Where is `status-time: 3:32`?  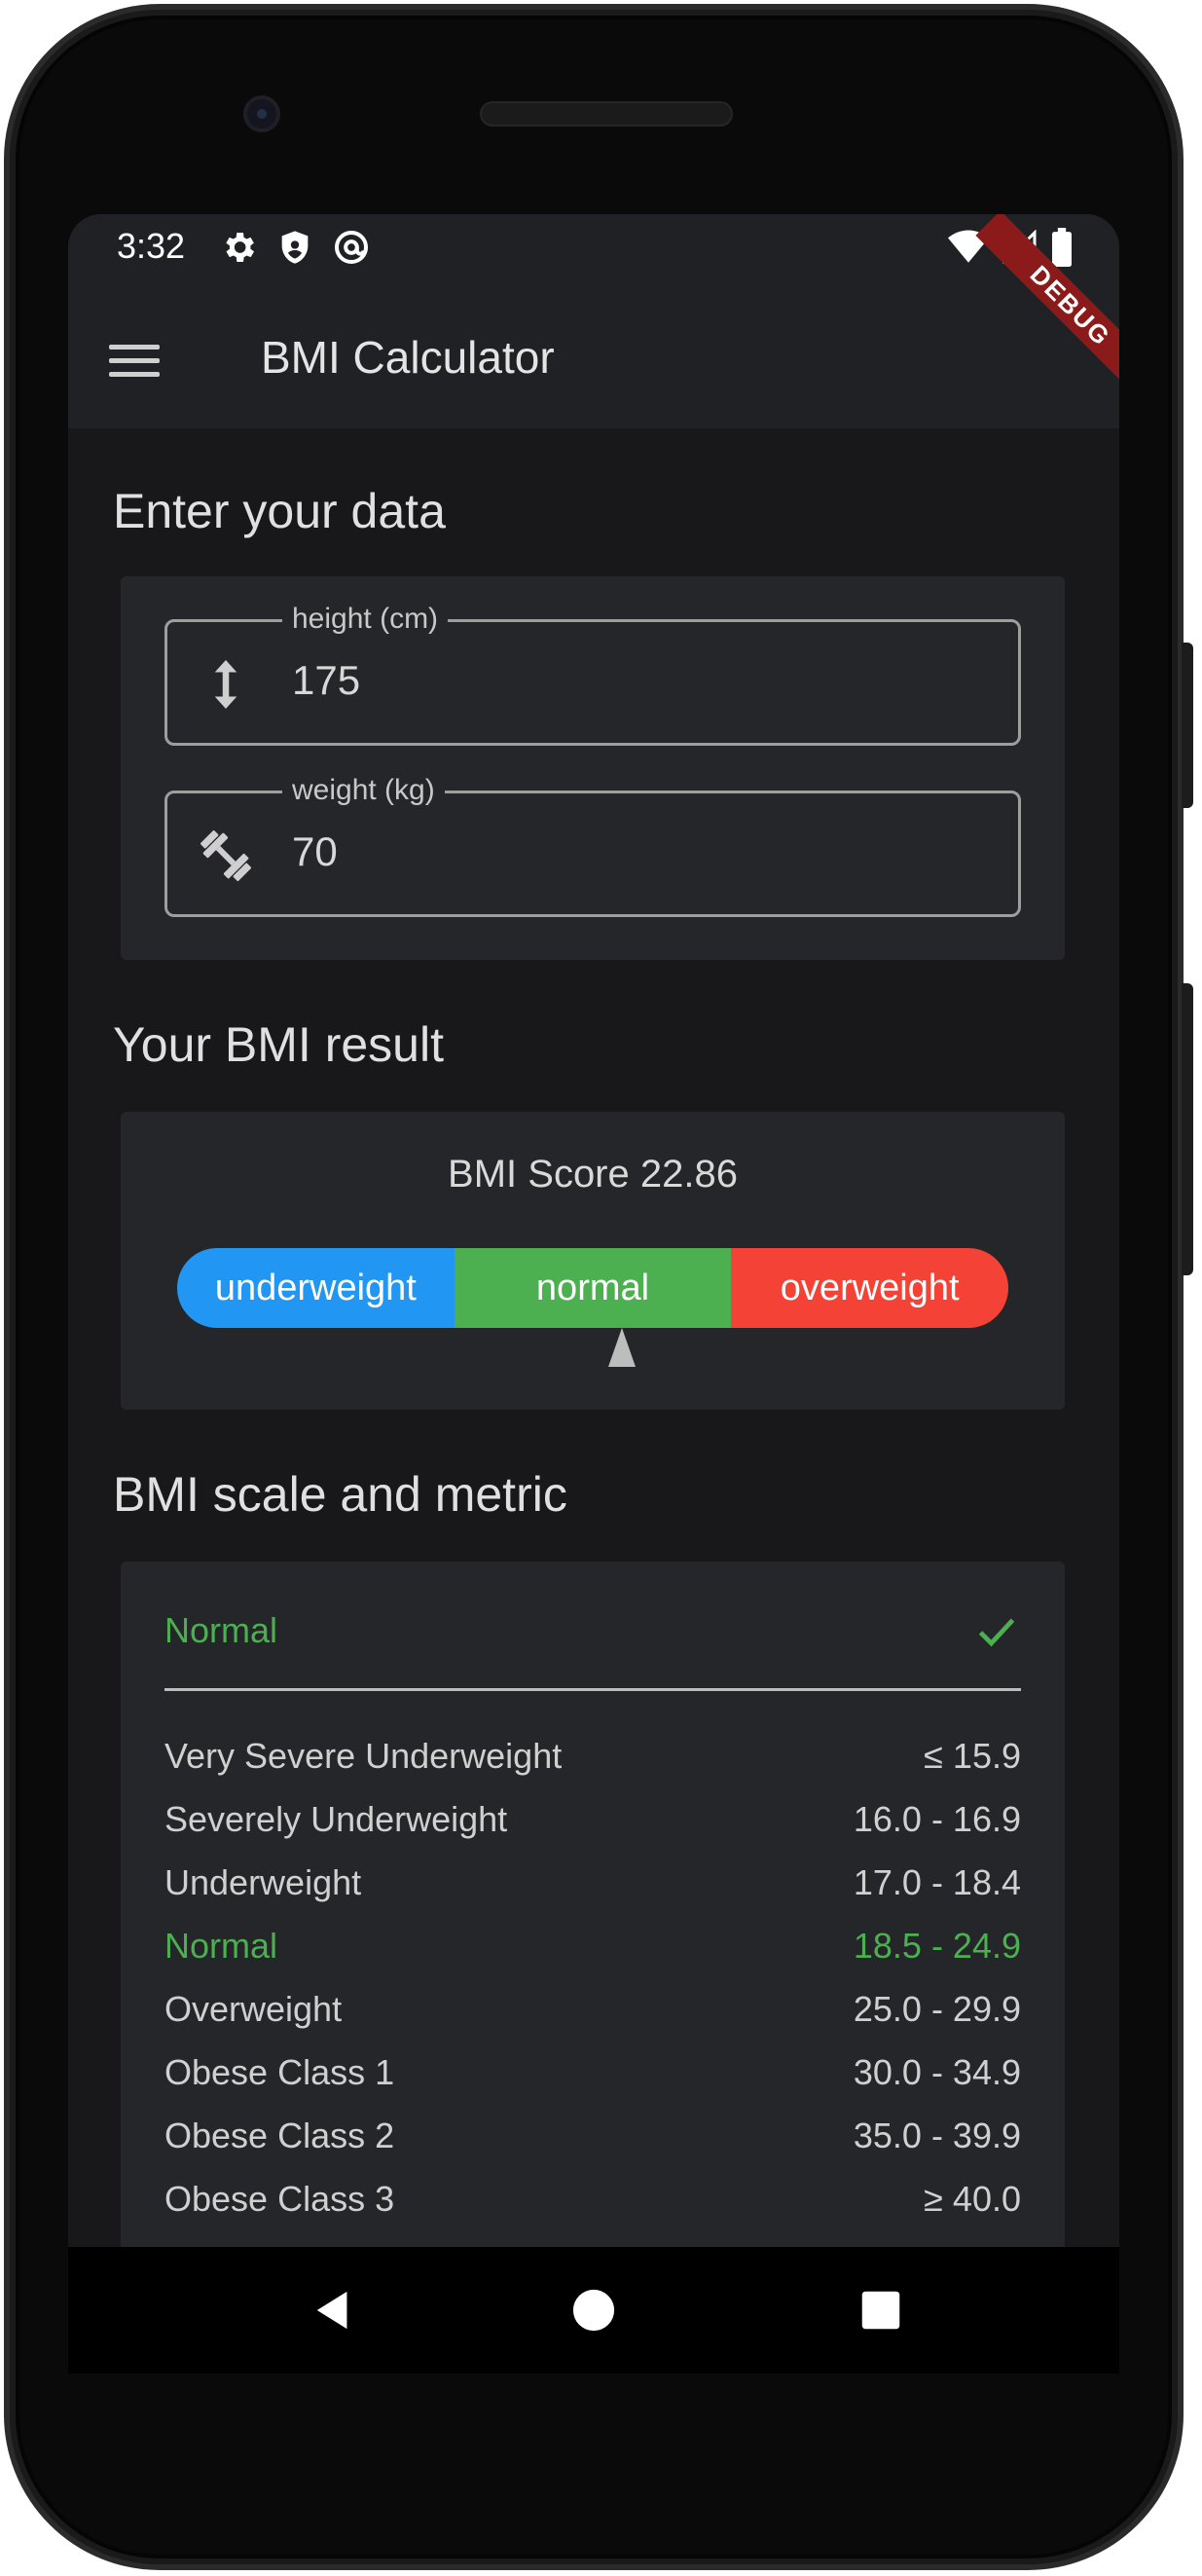 status-time: 3:32 is located at coordinates (151, 246).